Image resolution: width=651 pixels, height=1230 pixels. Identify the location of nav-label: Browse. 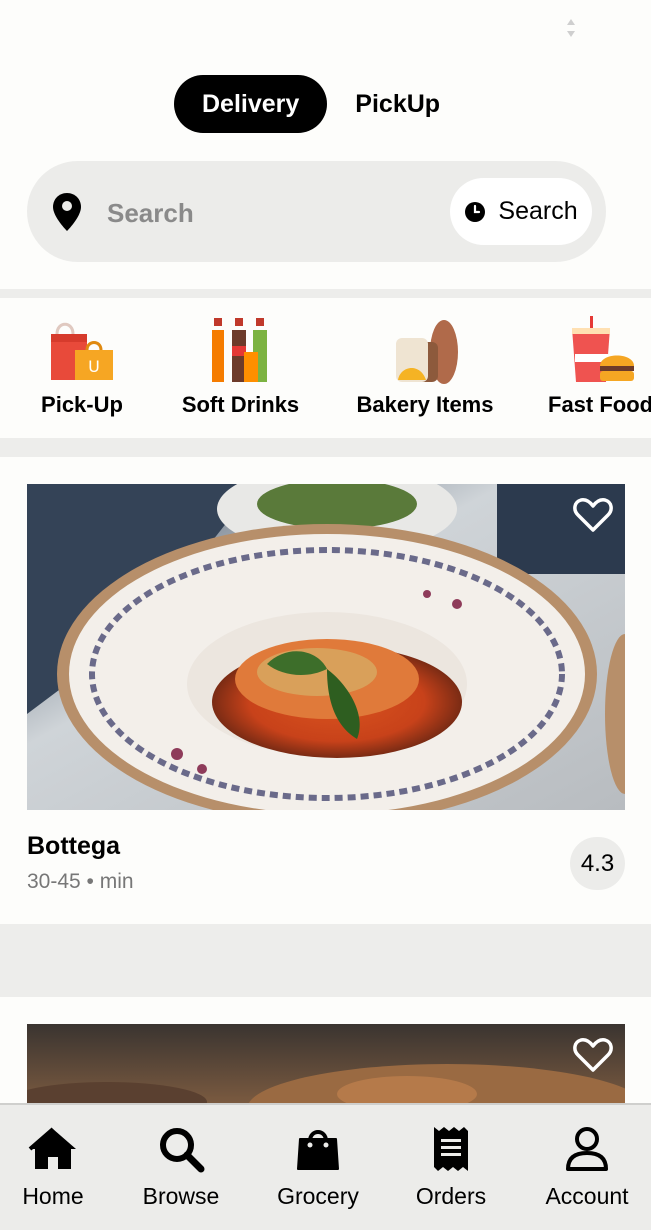
(181, 1196).